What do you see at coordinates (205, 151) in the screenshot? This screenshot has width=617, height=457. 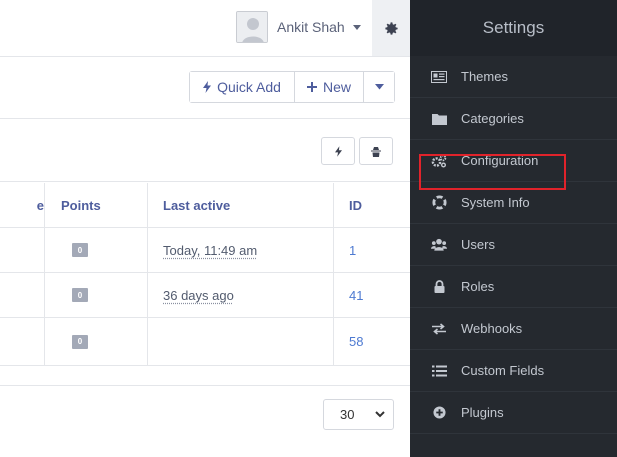 I see `filter-bar` at bounding box center [205, 151].